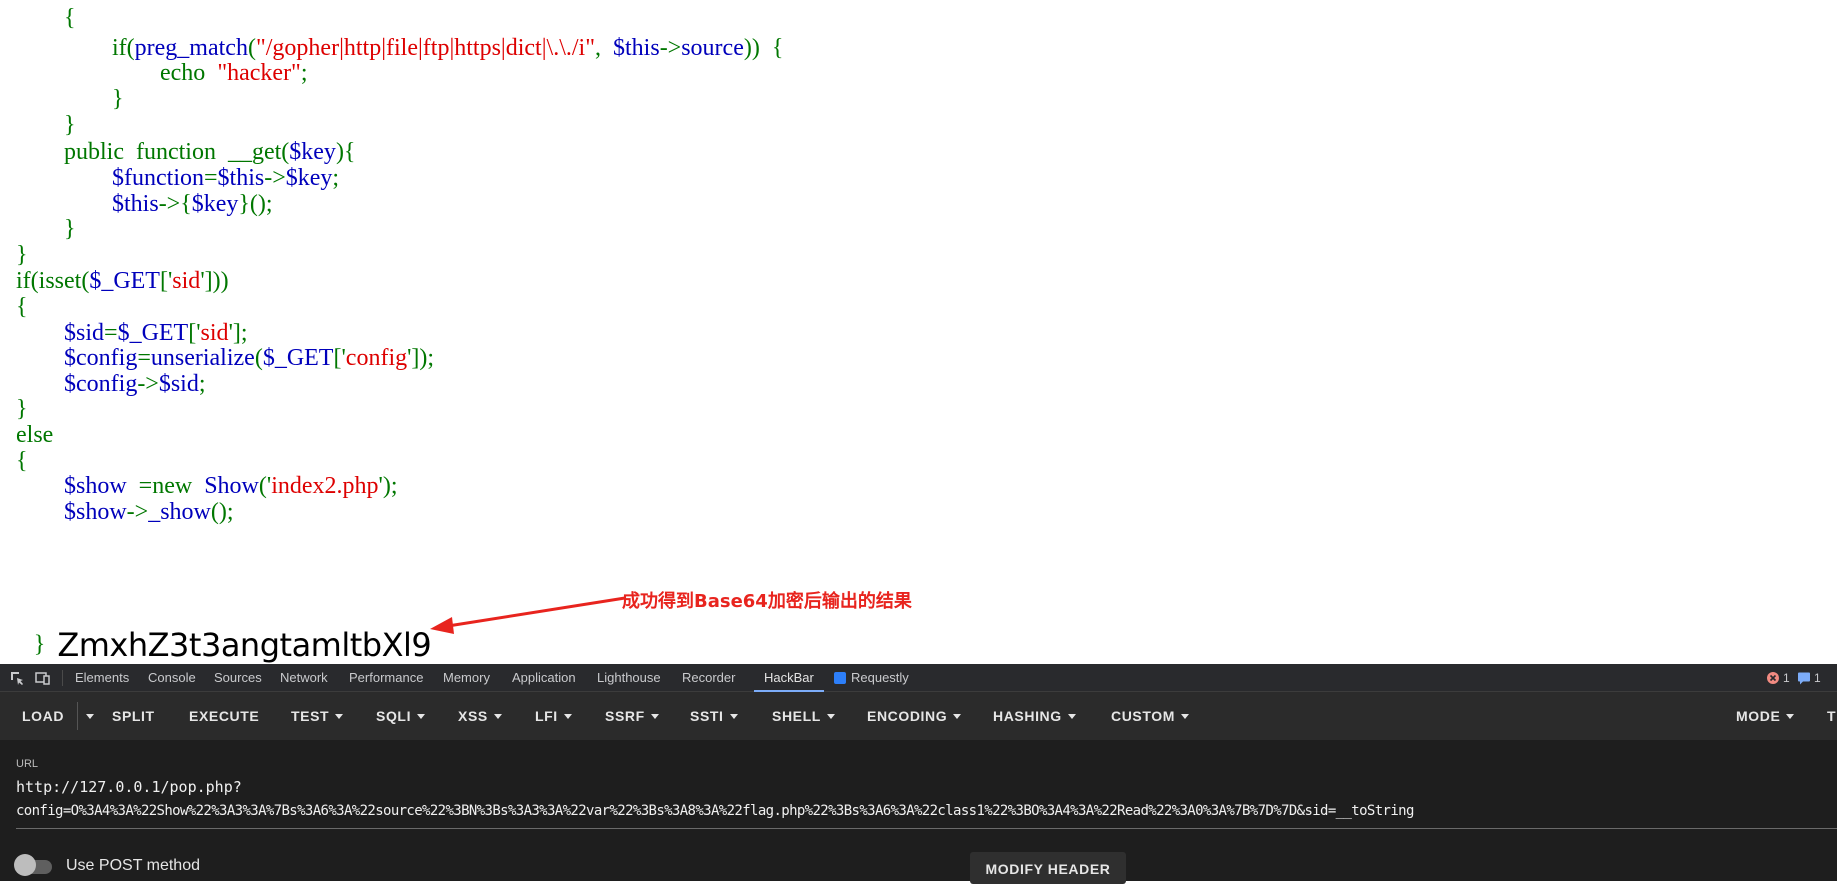 Image resolution: width=1837 pixels, height=886 pixels. Describe the element at coordinates (528, 615) in the screenshot. I see `annotation-arrow-icon` at that location.